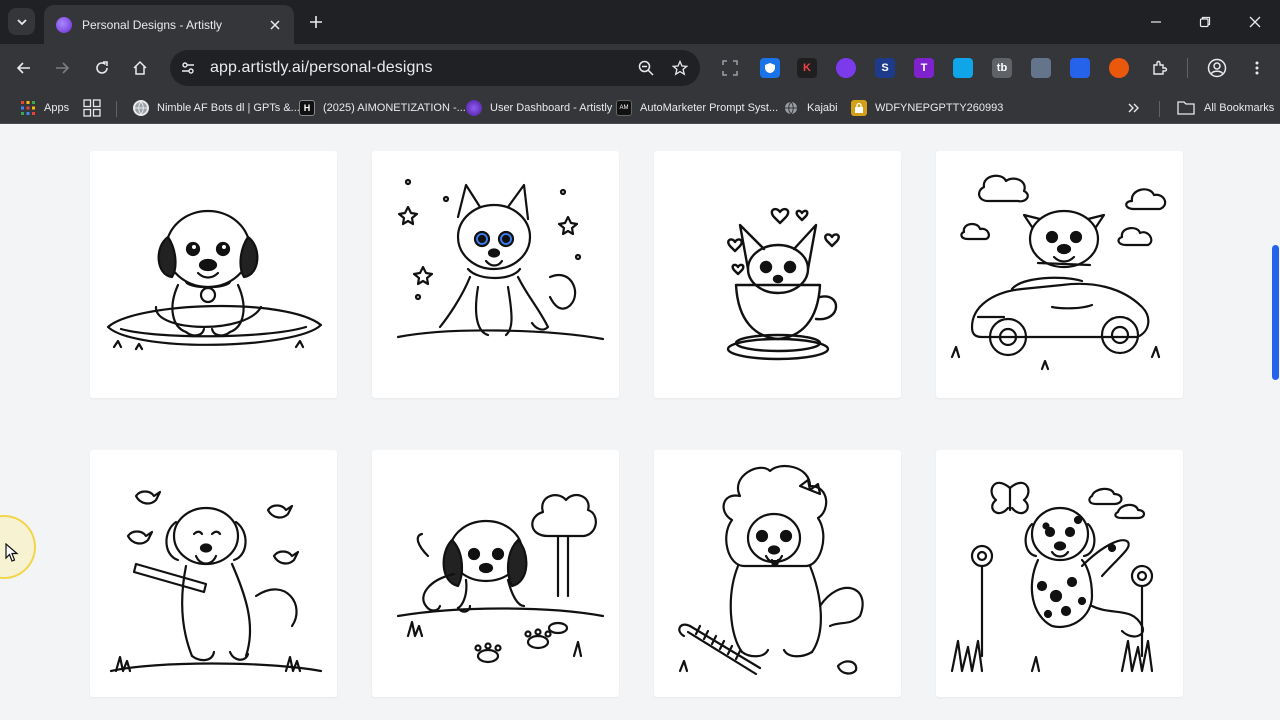 This screenshot has width=1280, height=720. I want to click on minimize-icon, so click(1156, 22).